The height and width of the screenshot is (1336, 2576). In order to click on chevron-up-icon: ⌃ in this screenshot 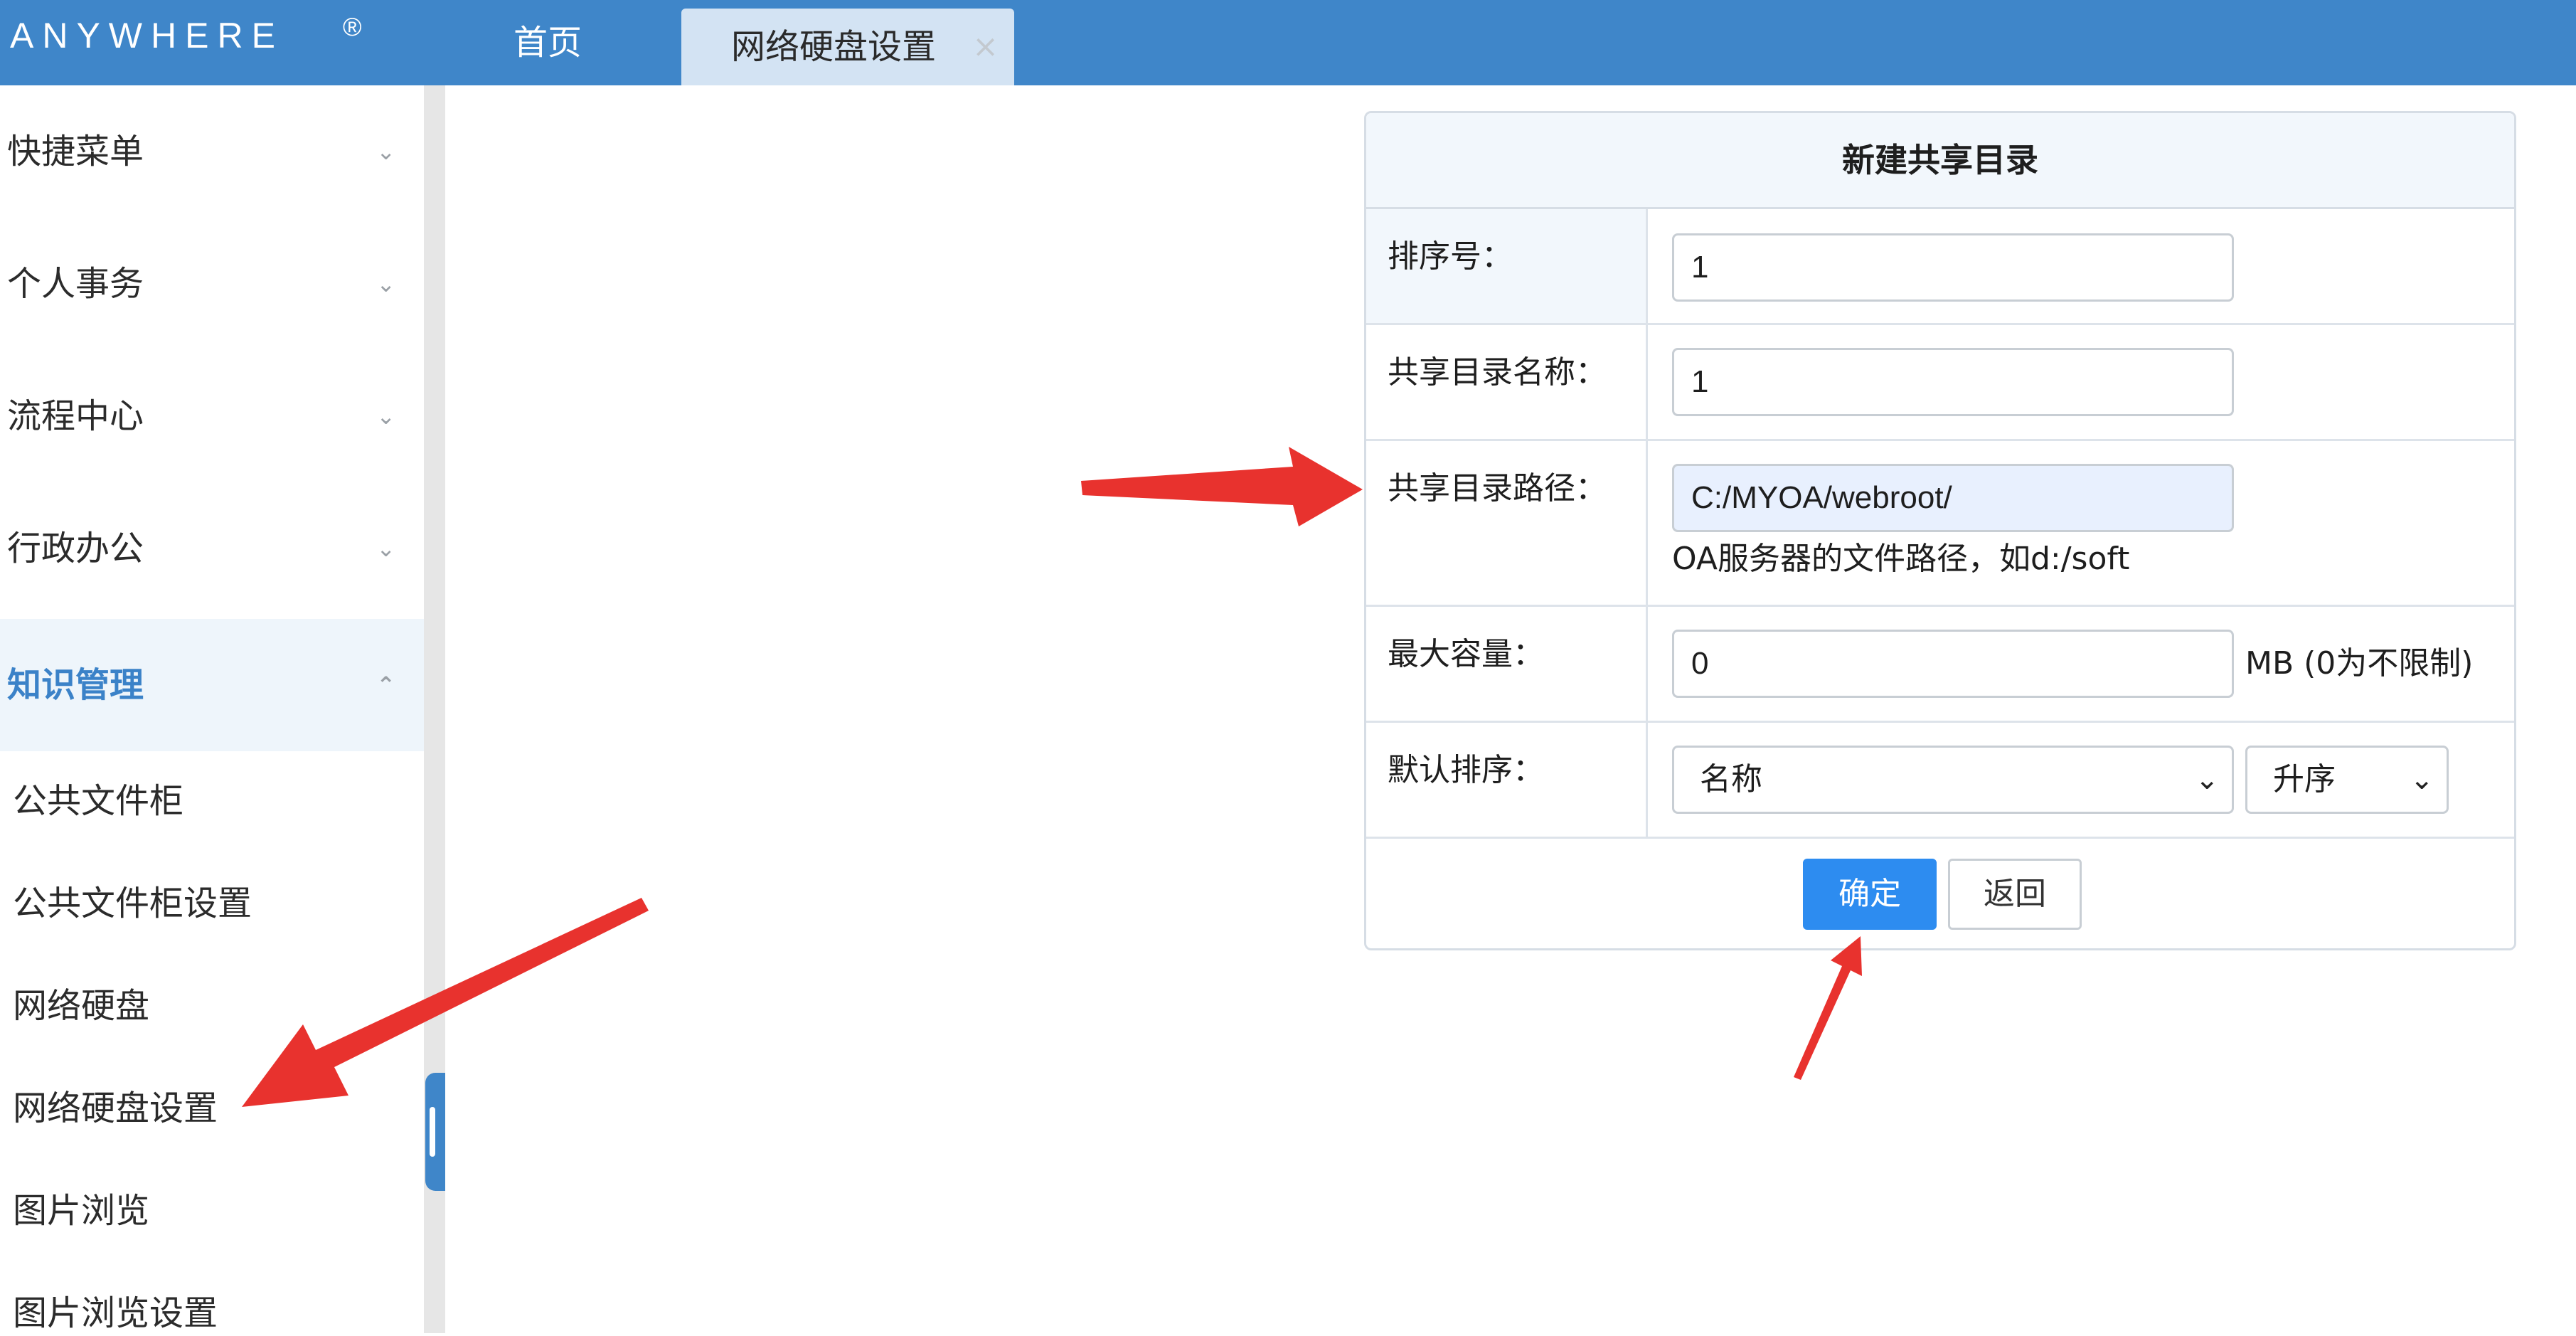, I will do `click(385, 685)`.